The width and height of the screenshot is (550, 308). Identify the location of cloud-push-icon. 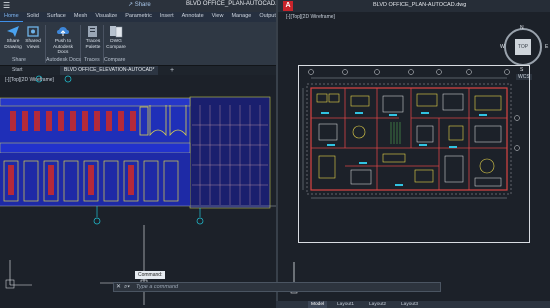
(63, 31).